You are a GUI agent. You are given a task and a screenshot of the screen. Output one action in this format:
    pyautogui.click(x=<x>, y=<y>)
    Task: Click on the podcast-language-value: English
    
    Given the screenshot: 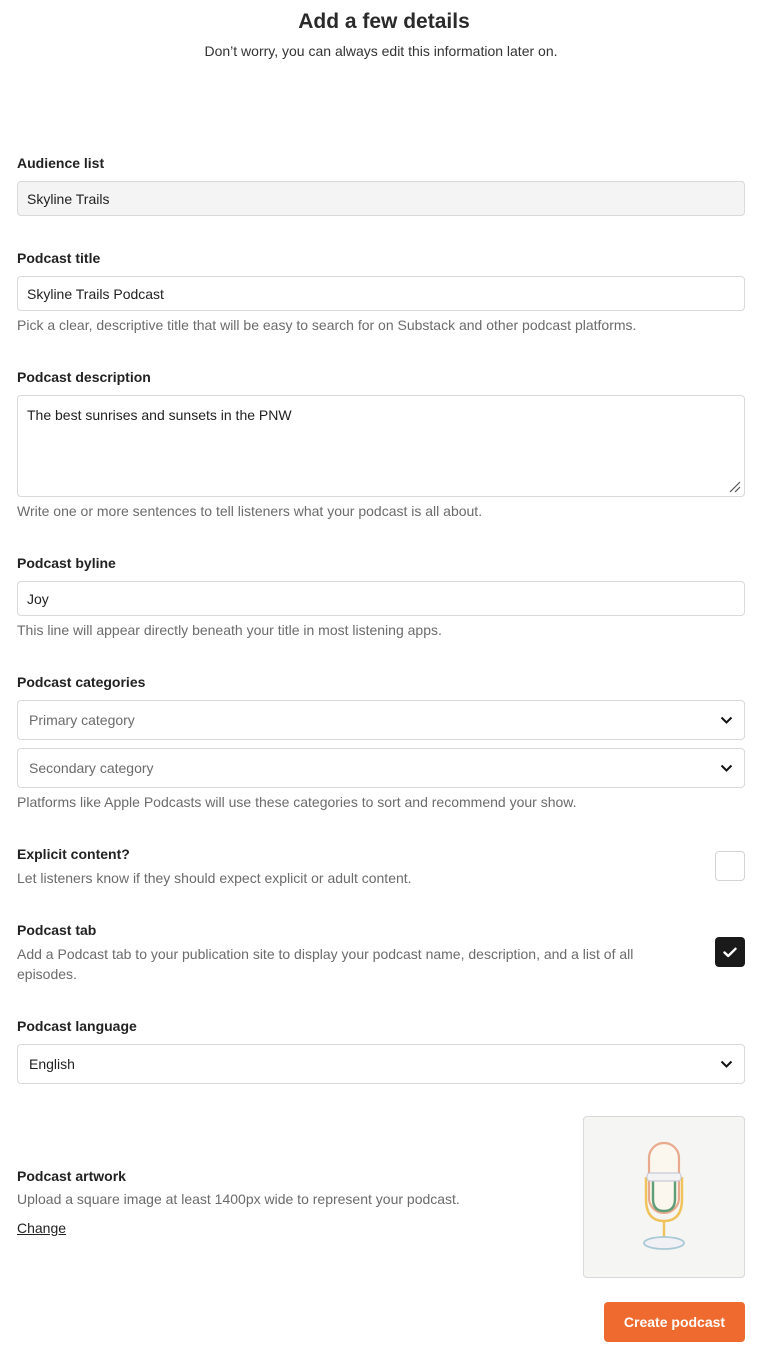 What is the action you would take?
    pyautogui.click(x=52, y=1064)
    